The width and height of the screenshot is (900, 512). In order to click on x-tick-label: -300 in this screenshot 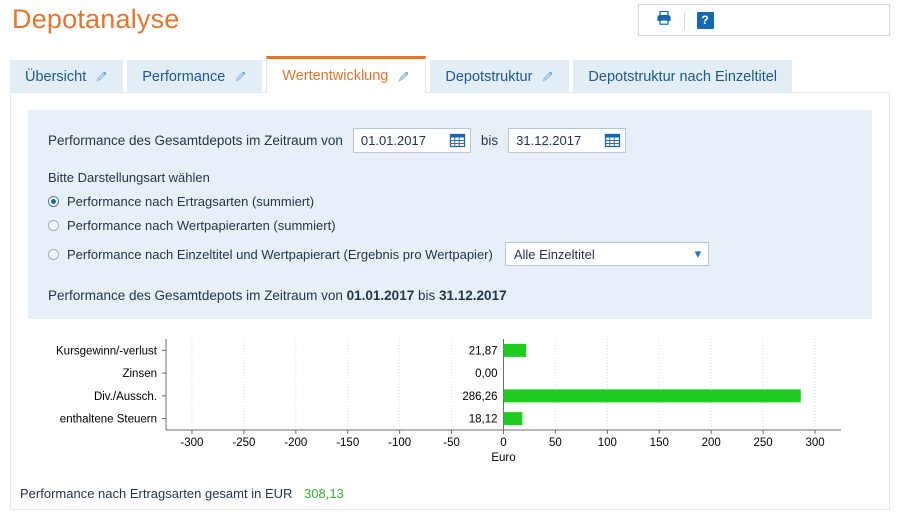, I will do `click(191, 443)`.